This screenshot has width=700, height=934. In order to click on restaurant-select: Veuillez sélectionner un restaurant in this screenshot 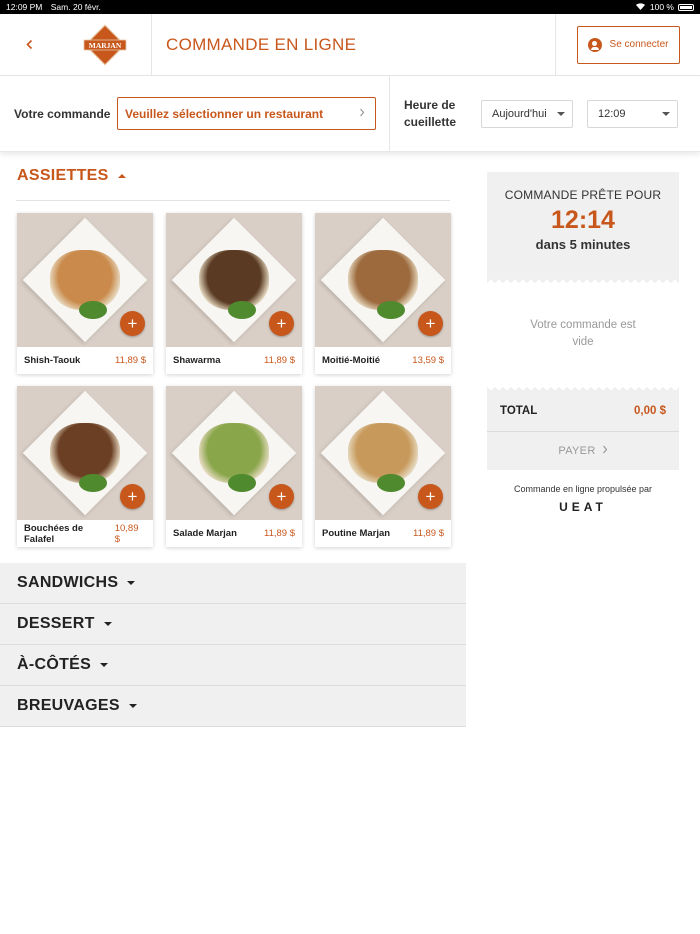, I will do `click(246, 113)`.